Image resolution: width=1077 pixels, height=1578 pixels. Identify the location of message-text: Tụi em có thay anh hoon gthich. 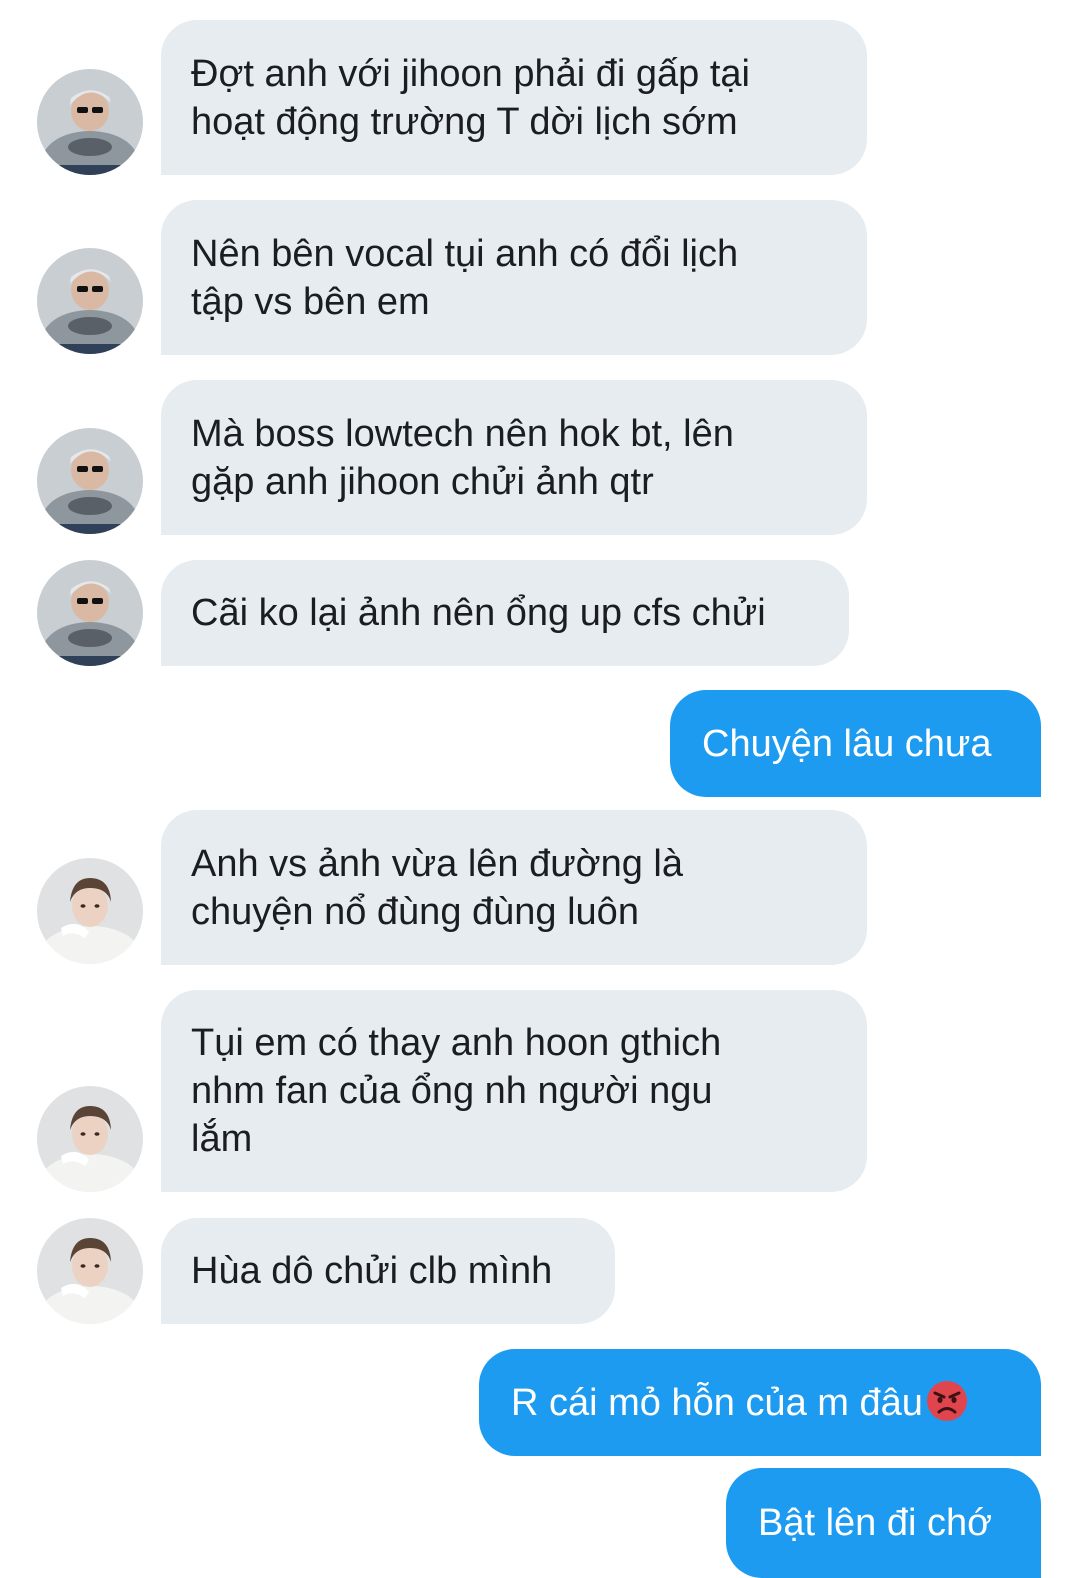
(456, 1043).